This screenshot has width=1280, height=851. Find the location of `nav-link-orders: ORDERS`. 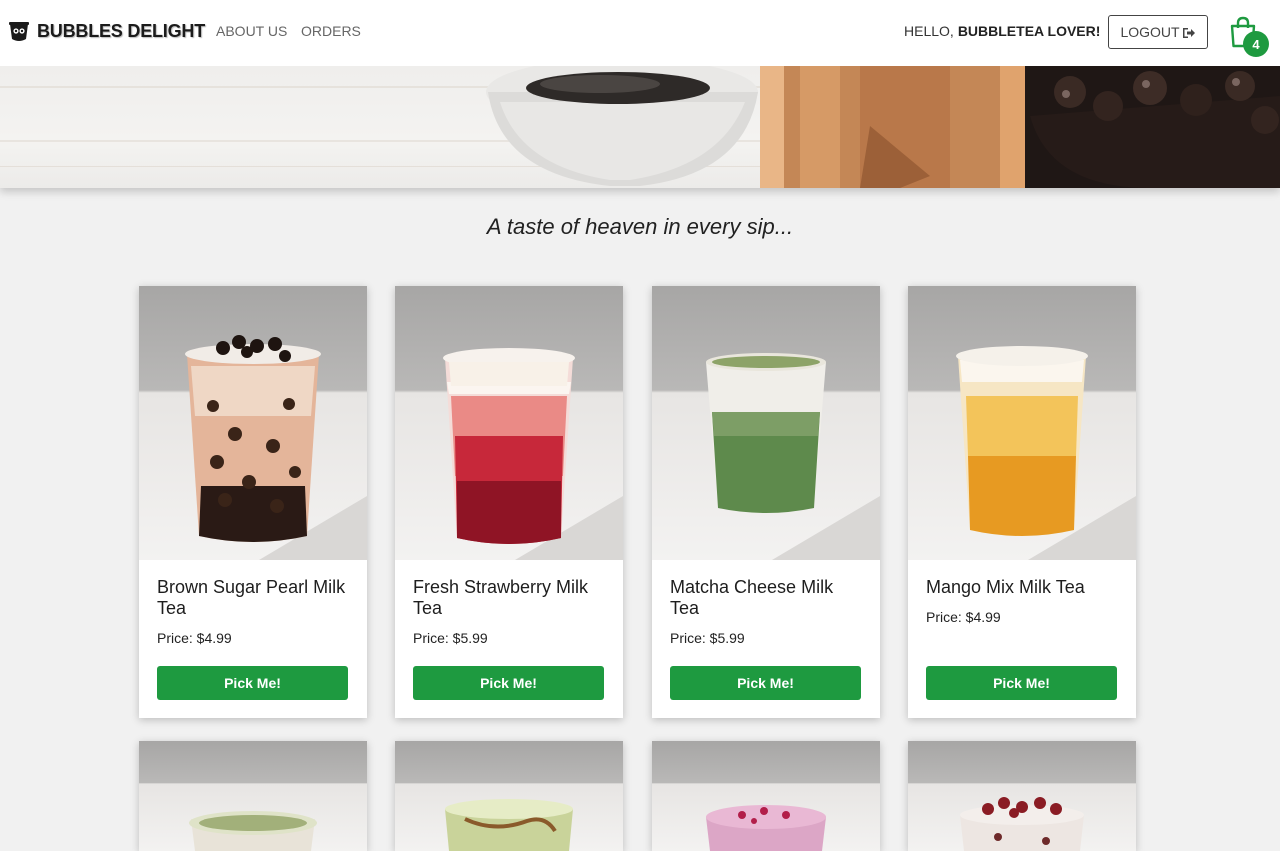

nav-link-orders: ORDERS is located at coordinates (331, 31).